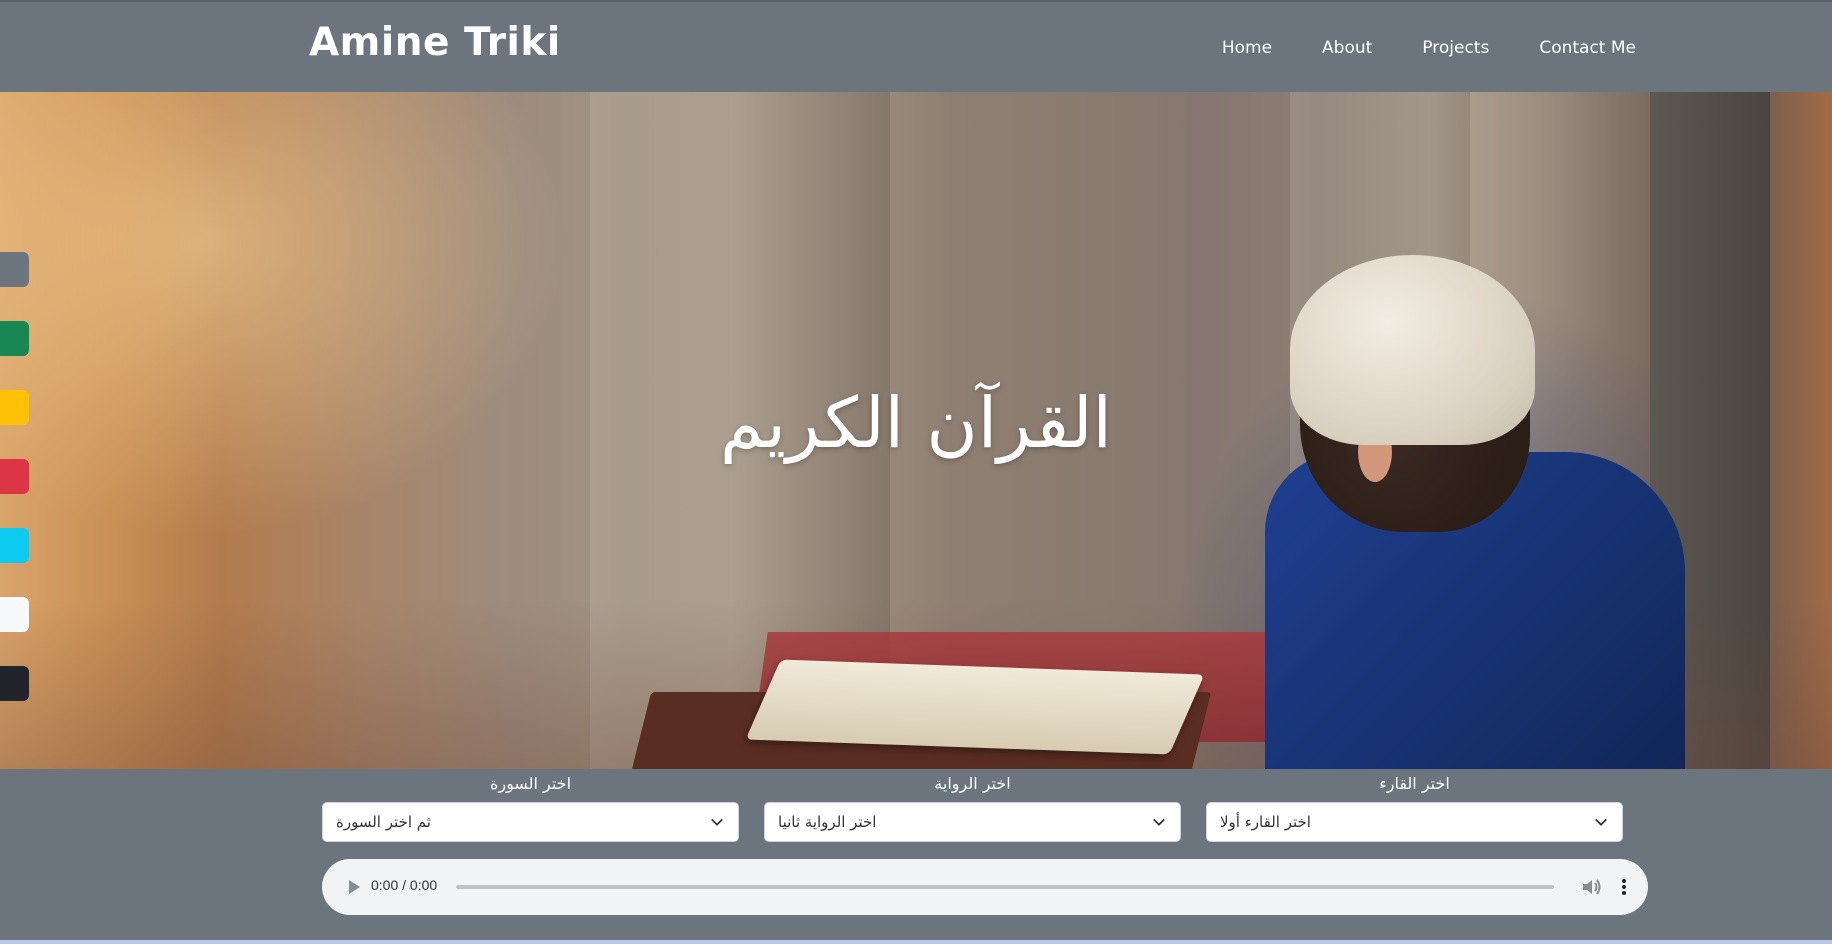 The width and height of the screenshot is (1832, 944). Describe the element at coordinates (1414, 783) in the screenshot. I see `qari-label: اختر القارء` at that location.